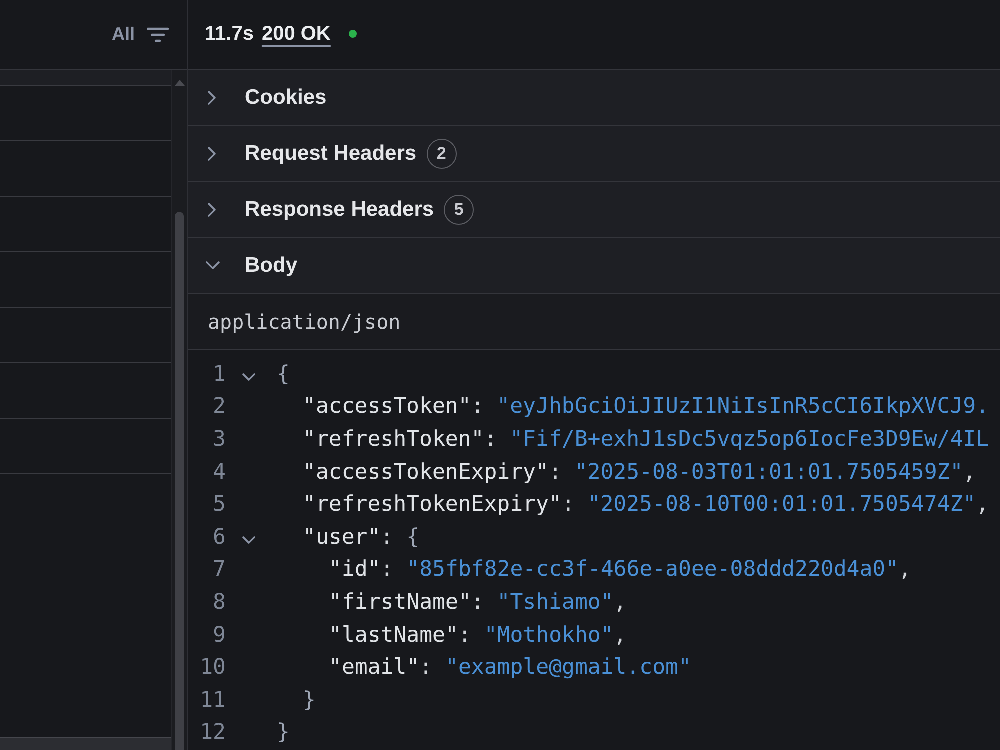 The image size is (1000, 750). Describe the element at coordinates (219, 537) in the screenshot. I see `line-number: 6` at that location.